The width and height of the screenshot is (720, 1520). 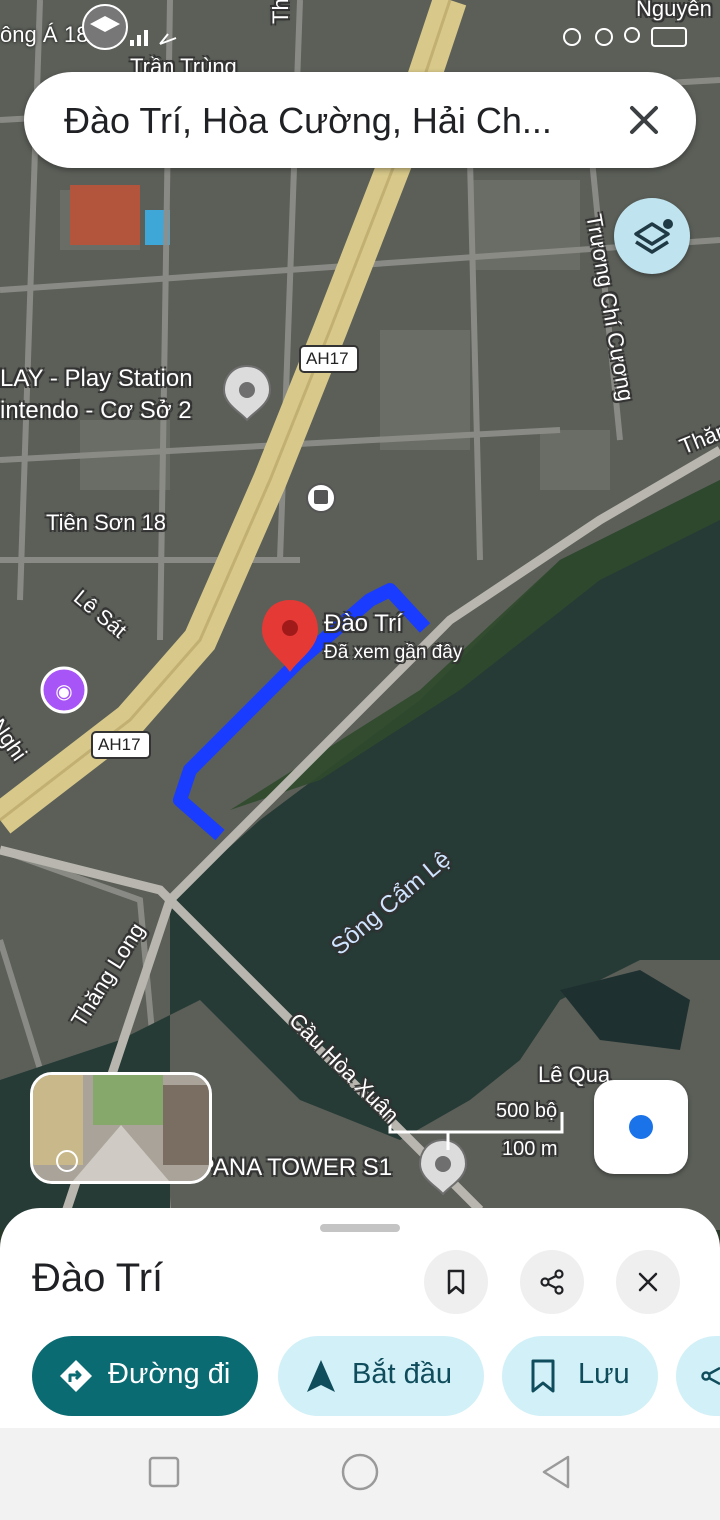 What do you see at coordinates (164, 1472) in the screenshot?
I see `recents-icon` at bounding box center [164, 1472].